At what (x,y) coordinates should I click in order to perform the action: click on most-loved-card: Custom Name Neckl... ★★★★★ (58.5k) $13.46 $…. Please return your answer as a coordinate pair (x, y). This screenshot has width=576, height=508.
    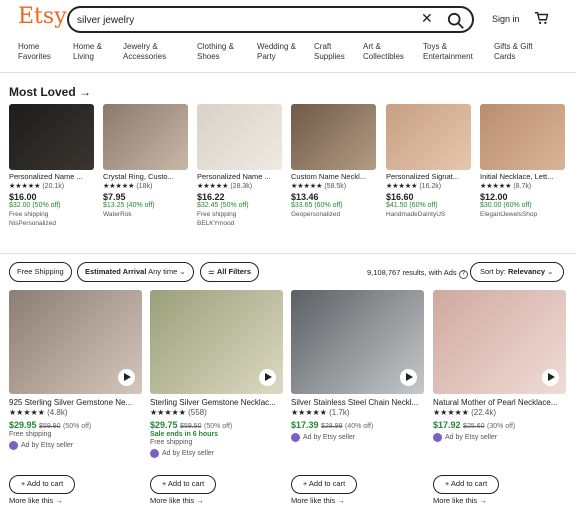
    Looking at the image, I should click on (333, 161).